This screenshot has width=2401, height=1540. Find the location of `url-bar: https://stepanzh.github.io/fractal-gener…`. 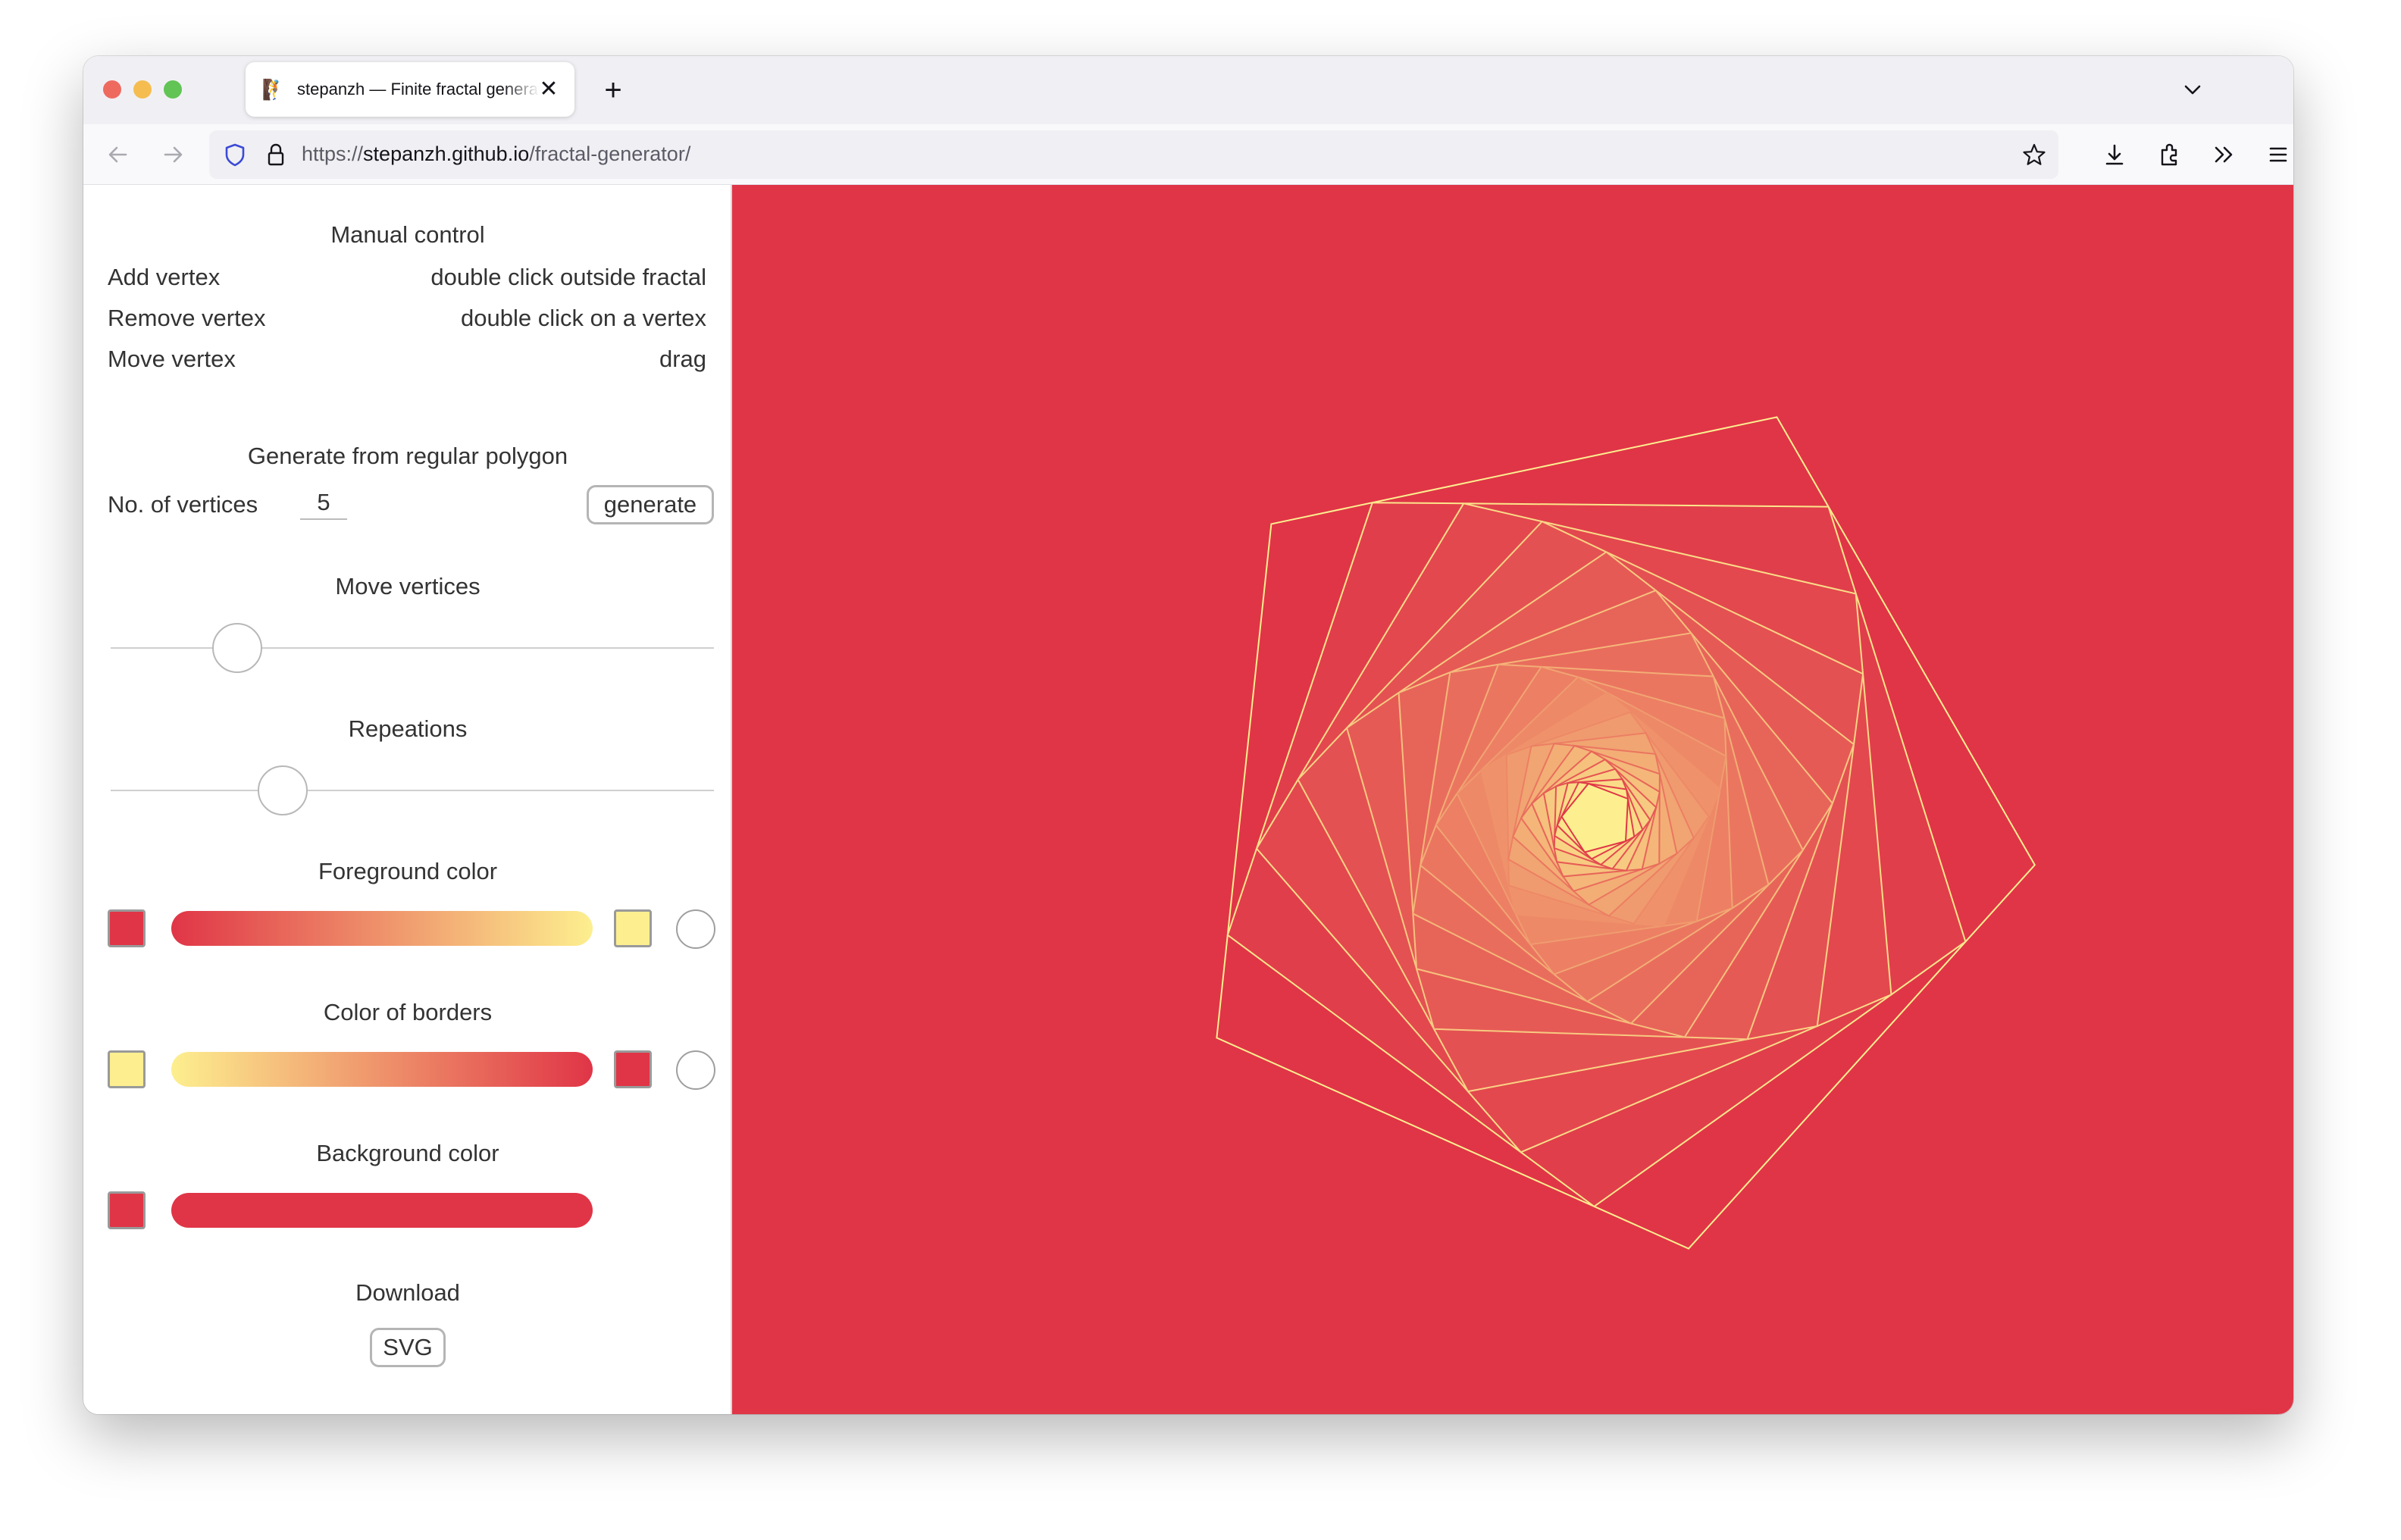

url-bar: https://stepanzh.github.io/fractal-gener… is located at coordinates (1133, 154).